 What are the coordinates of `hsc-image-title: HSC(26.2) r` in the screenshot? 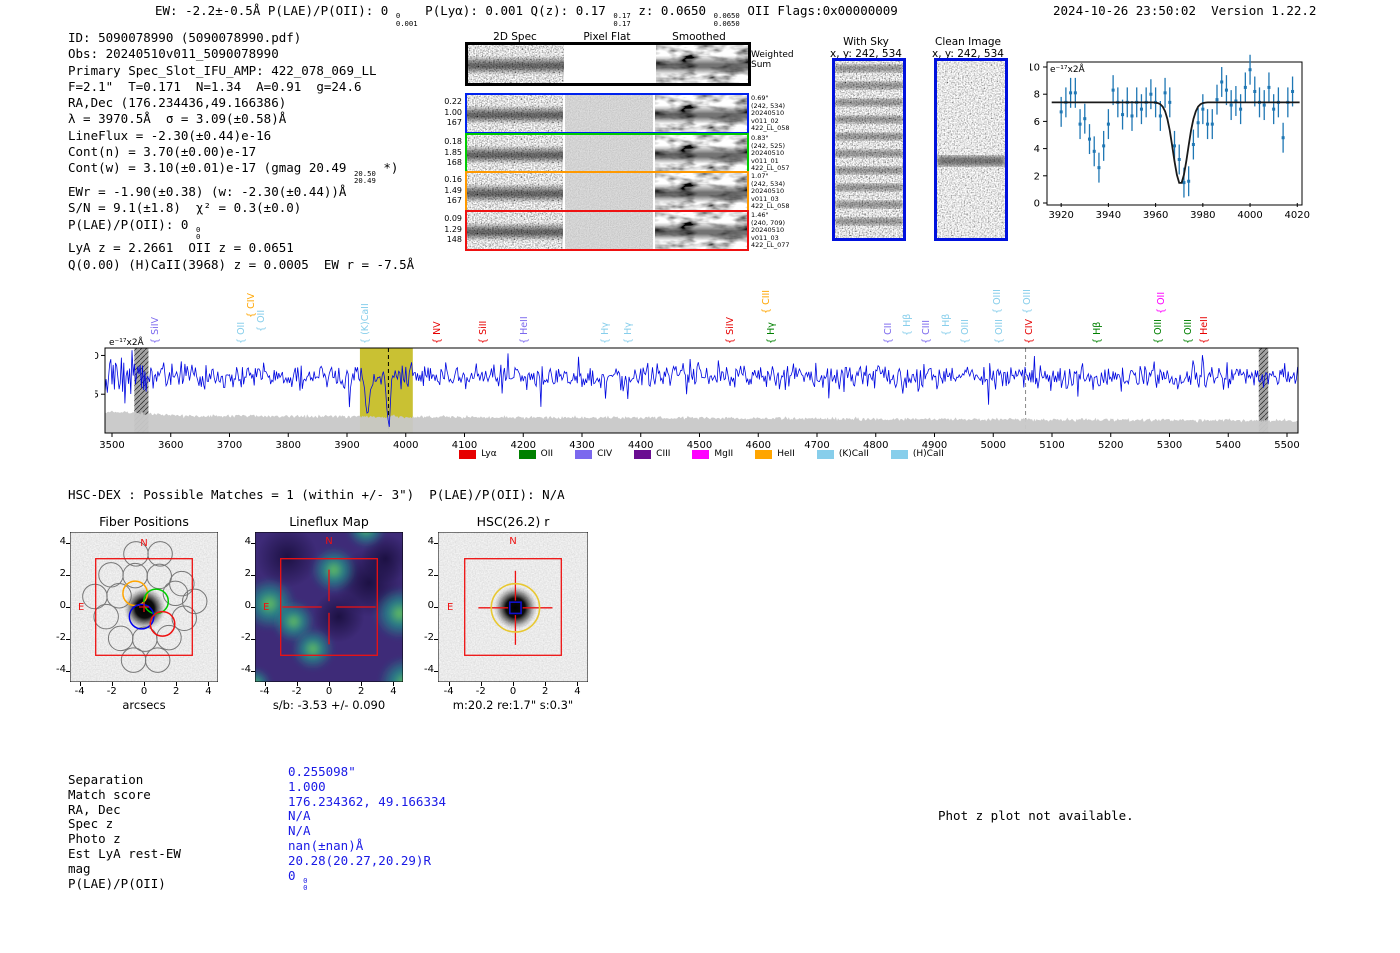 It's located at (513, 521).